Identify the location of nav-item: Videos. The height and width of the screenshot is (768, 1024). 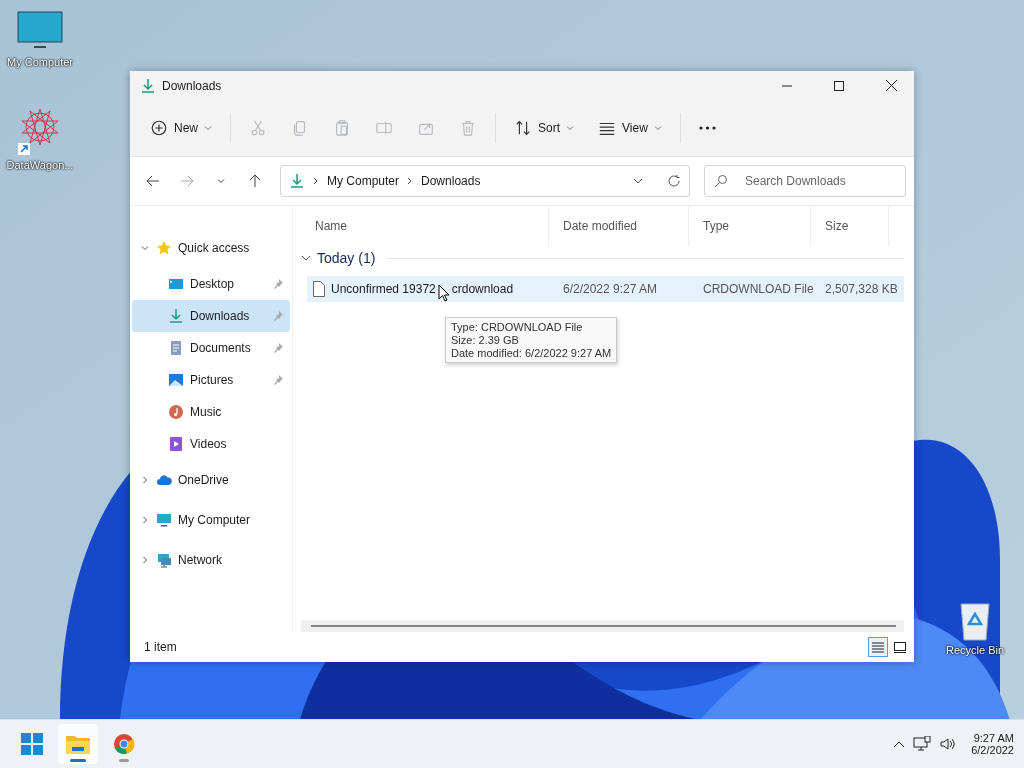
(211, 444).